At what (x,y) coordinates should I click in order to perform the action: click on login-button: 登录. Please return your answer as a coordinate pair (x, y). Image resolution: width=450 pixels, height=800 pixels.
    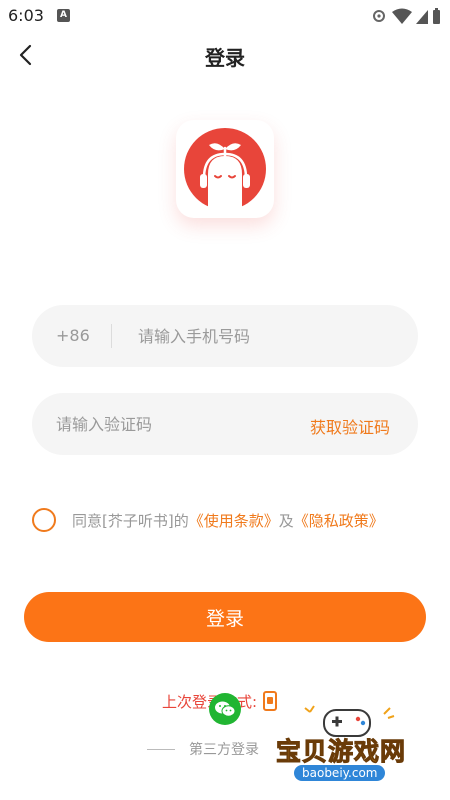
    Looking at the image, I should click on (225, 617).